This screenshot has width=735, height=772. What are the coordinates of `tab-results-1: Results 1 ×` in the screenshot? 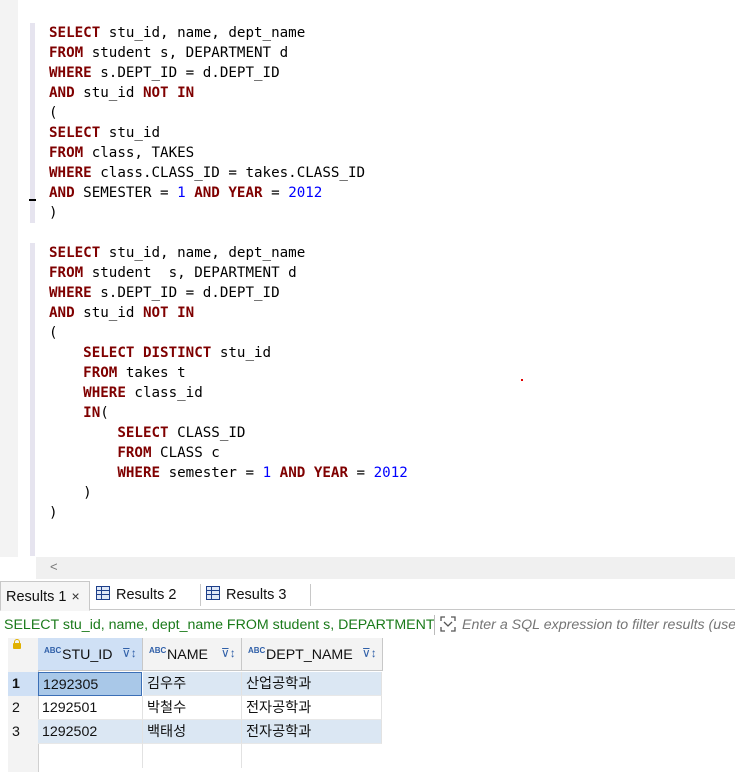 It's located at (45, 596).